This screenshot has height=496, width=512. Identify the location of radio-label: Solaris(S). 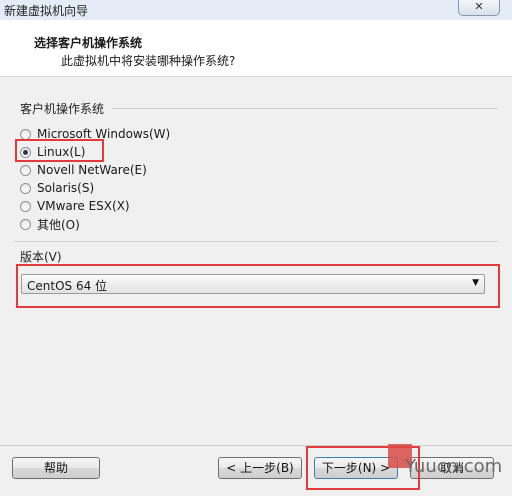
(66, 188).